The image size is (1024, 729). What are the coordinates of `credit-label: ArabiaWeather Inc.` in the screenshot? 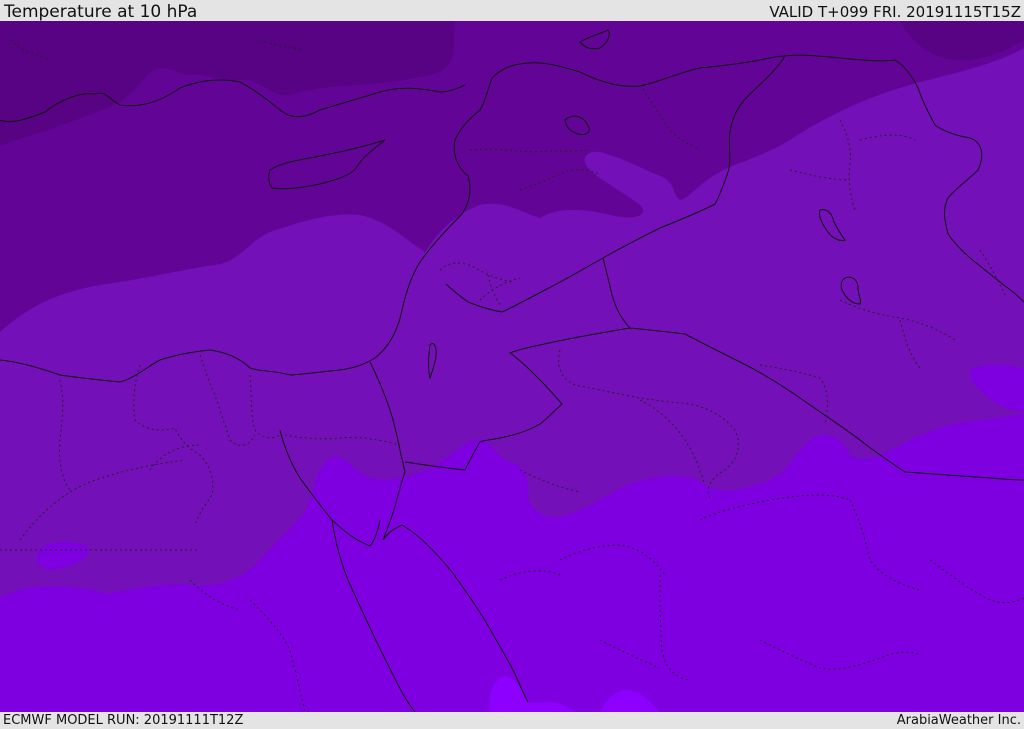 It's located at (958, 720).